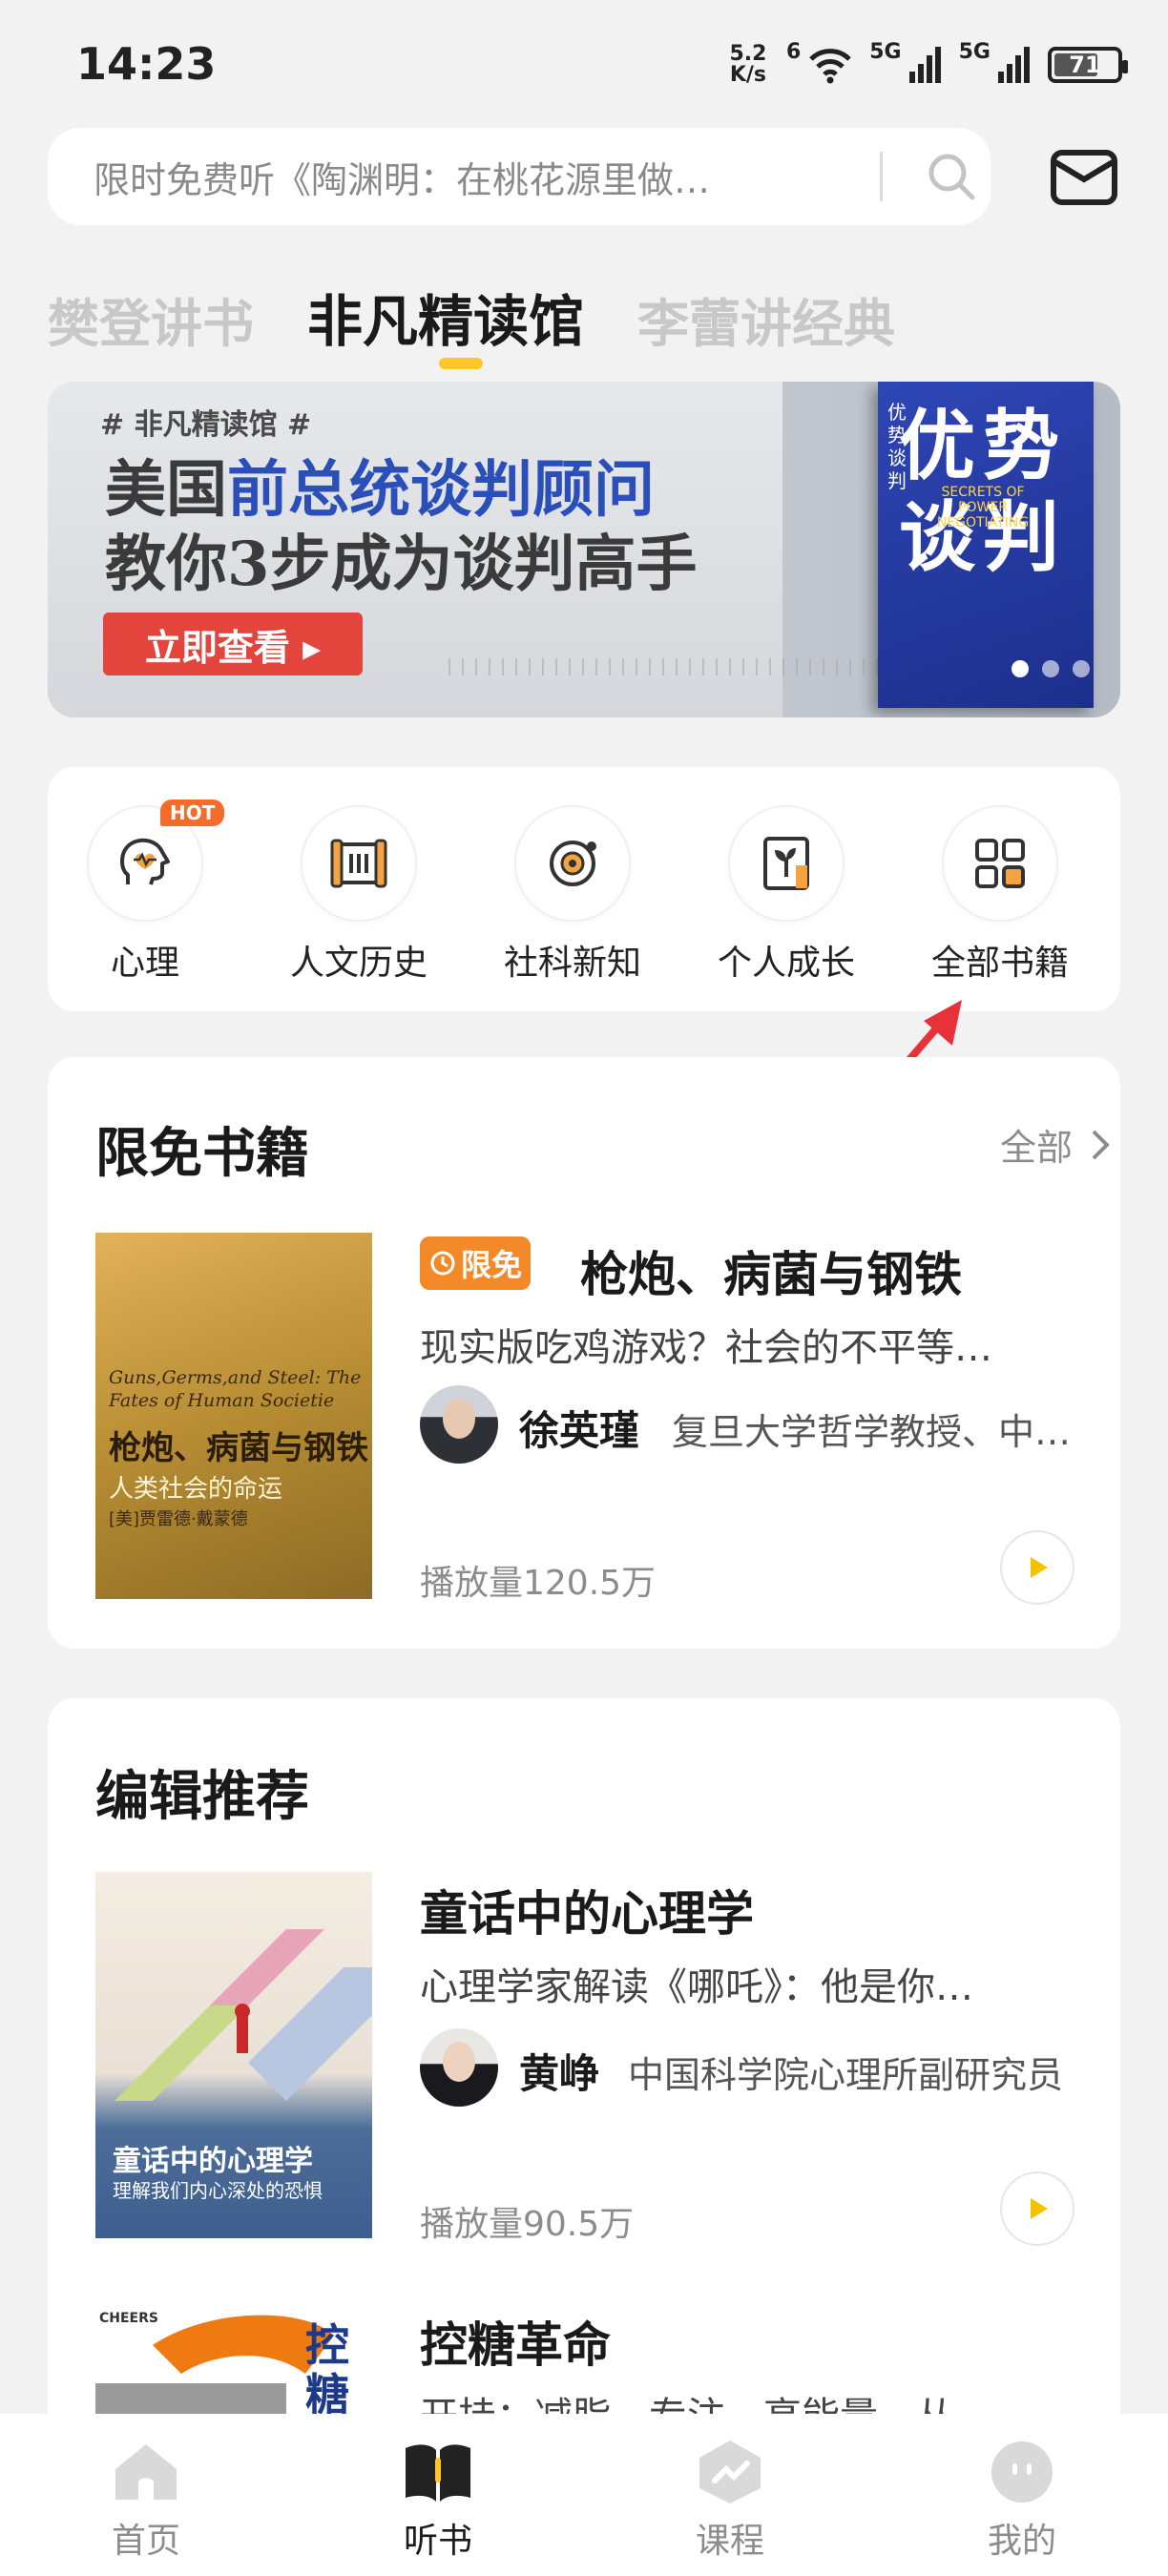  I want to click on free-badge: 限免, so click(475, 1263).